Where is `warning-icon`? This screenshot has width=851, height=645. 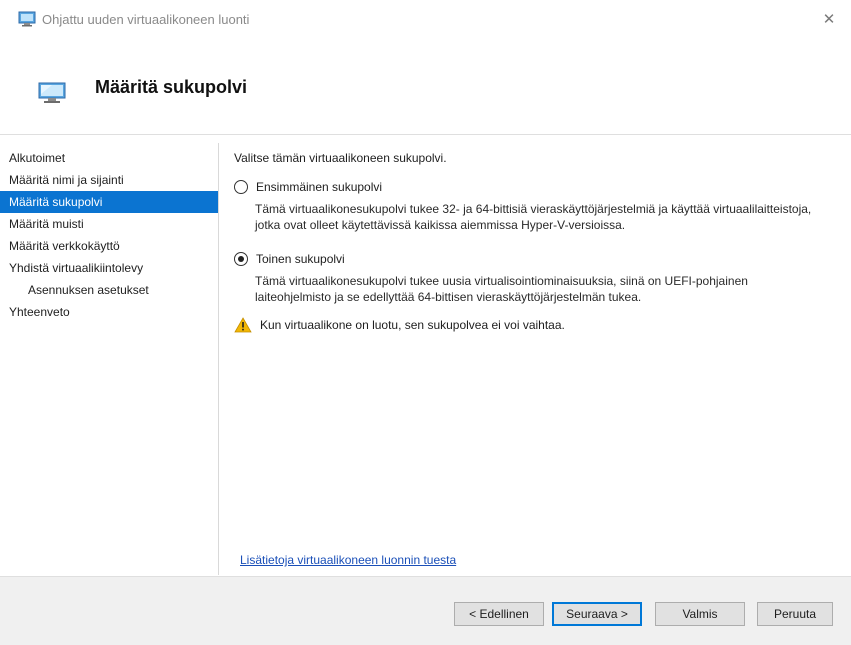
warning-icon is located at coordinates (243, 325).